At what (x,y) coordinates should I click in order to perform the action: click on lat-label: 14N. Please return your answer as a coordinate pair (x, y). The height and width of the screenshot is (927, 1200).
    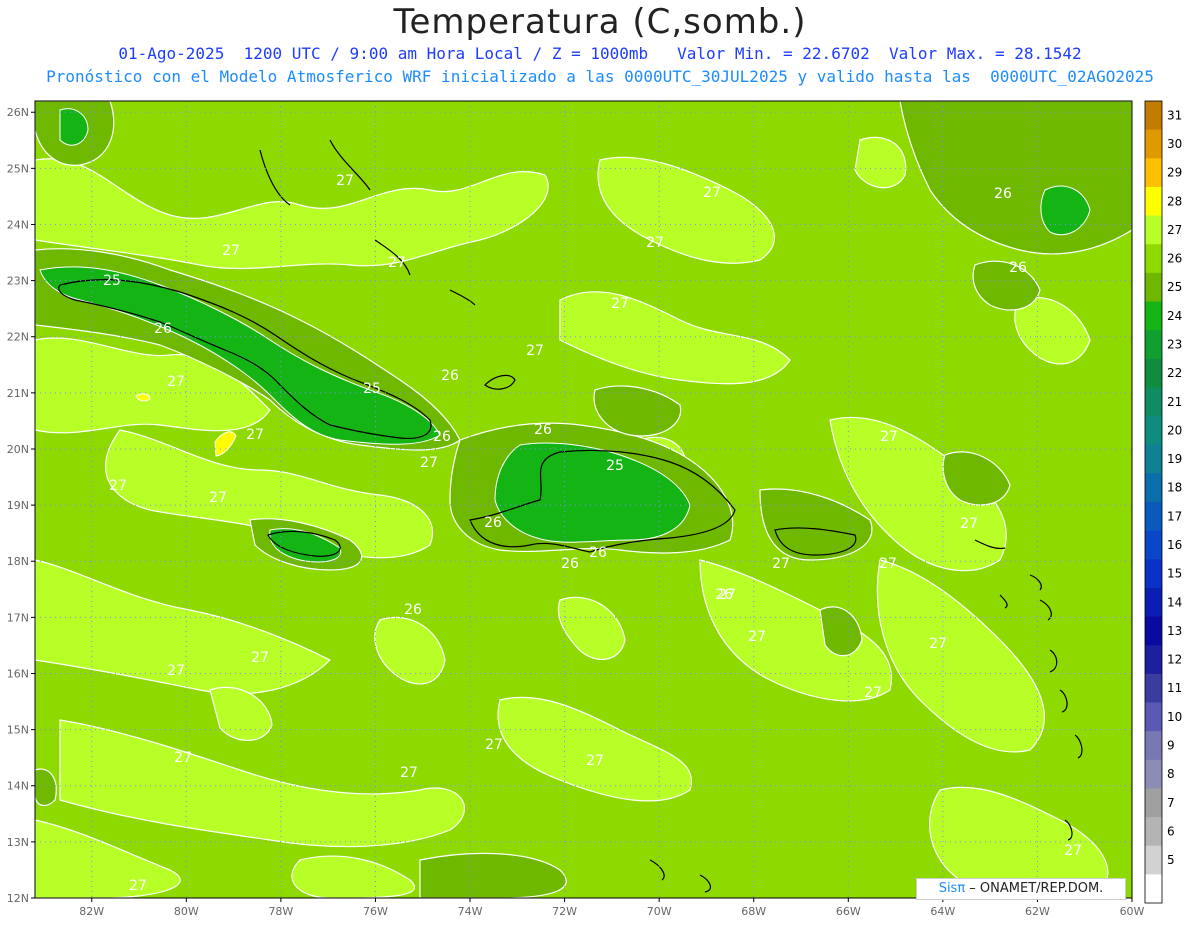
    Looking at the image, I should click on (18, 786).